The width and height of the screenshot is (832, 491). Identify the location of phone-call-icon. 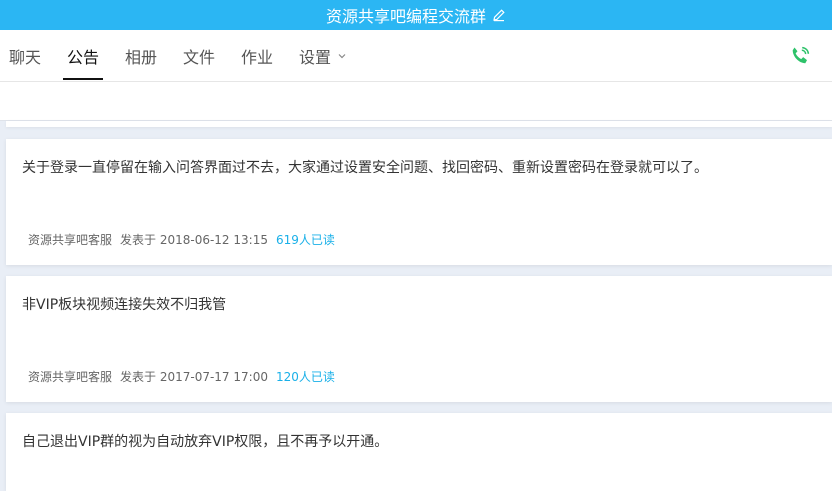
(801, 55).